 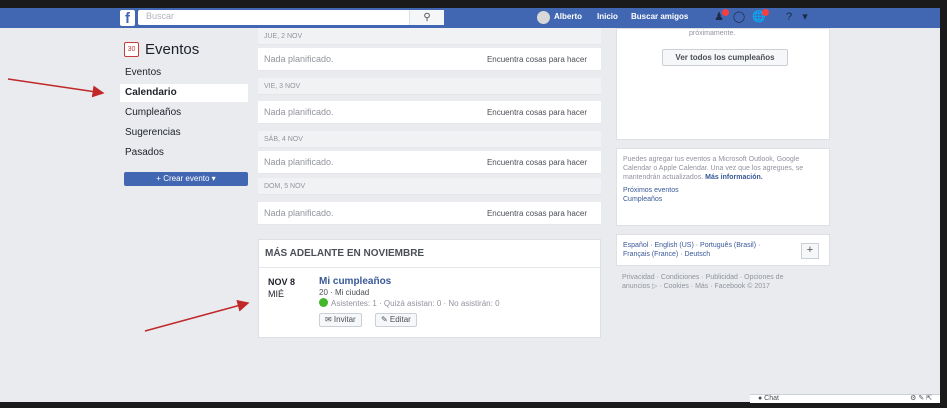 I want to click on arrow-to-event, so click(x=197, y=315).